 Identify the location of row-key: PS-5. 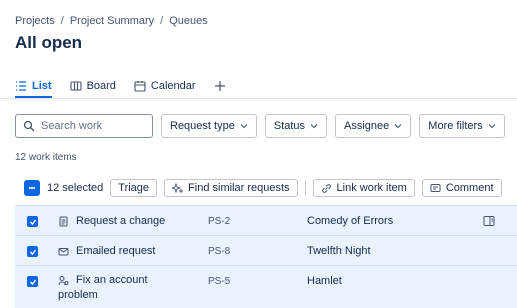
(219, 281).